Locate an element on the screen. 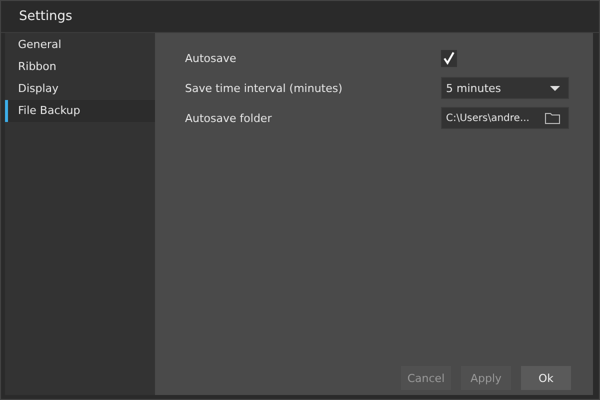 This screenshot has width=600, height=400. autosave-checkbox is located at coordinates (449, 58).